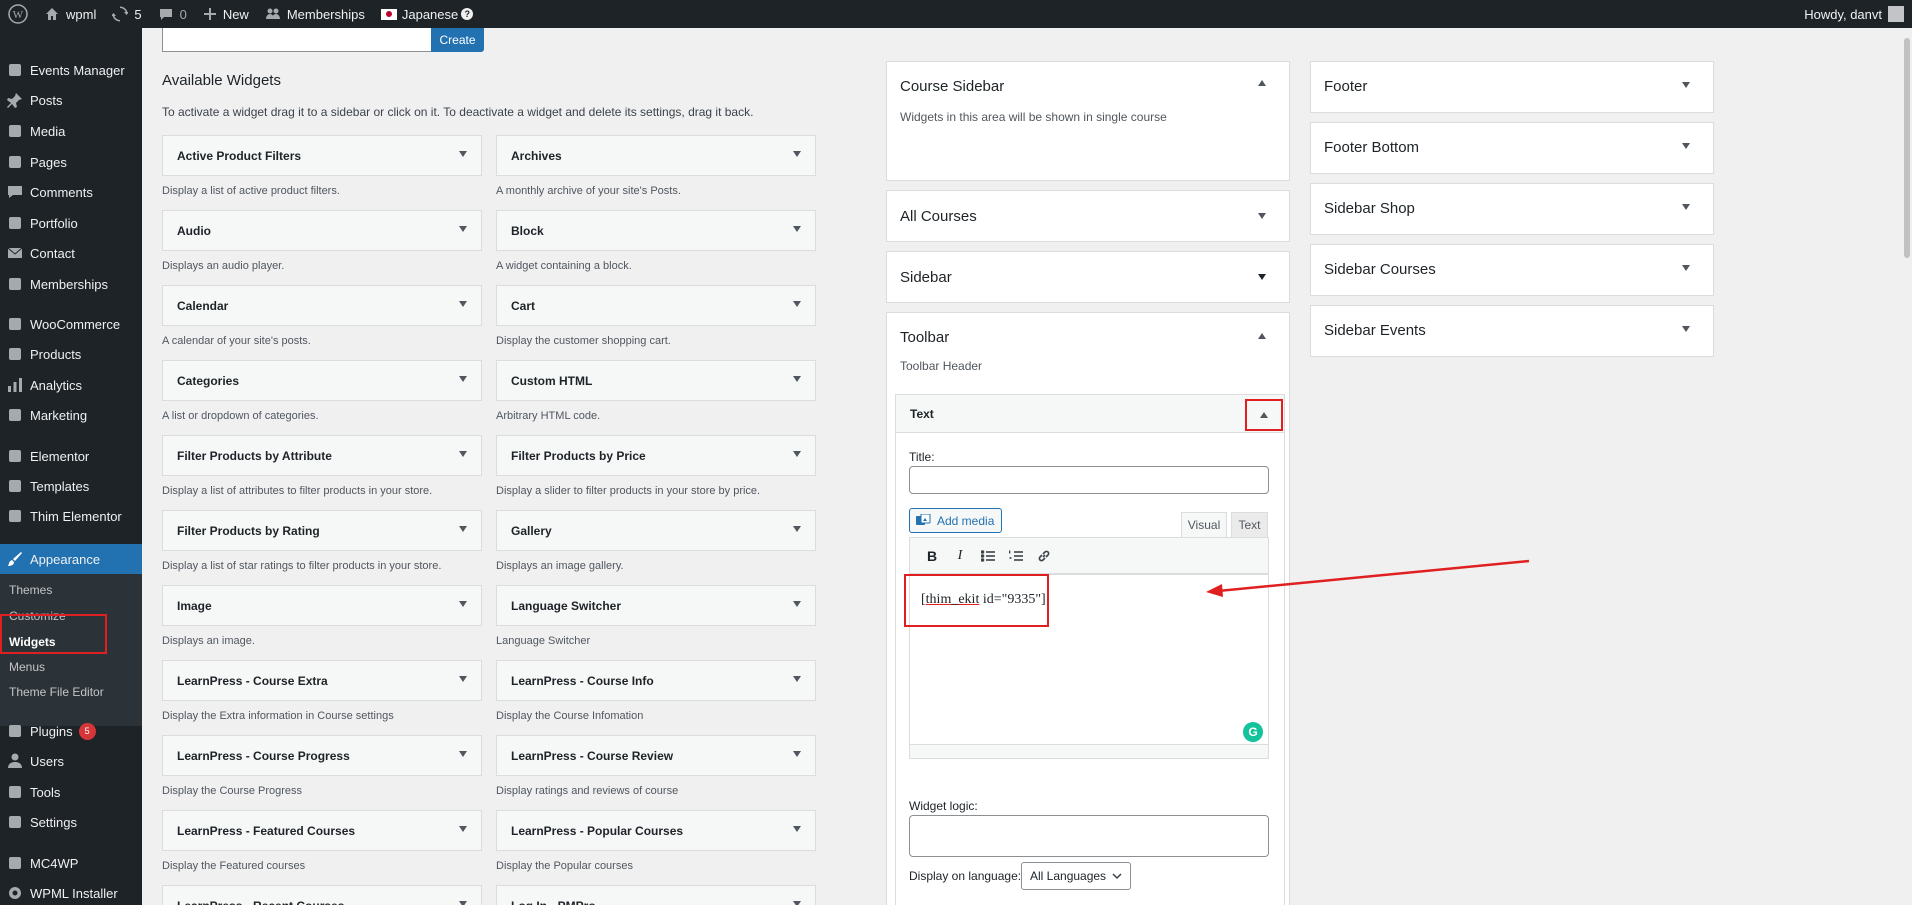 The image size is (1912, 905). What do you see at coordinates (656, 155) in the screenshot?
I see `widget-archives: Archives` at bounding box center [656, 155].